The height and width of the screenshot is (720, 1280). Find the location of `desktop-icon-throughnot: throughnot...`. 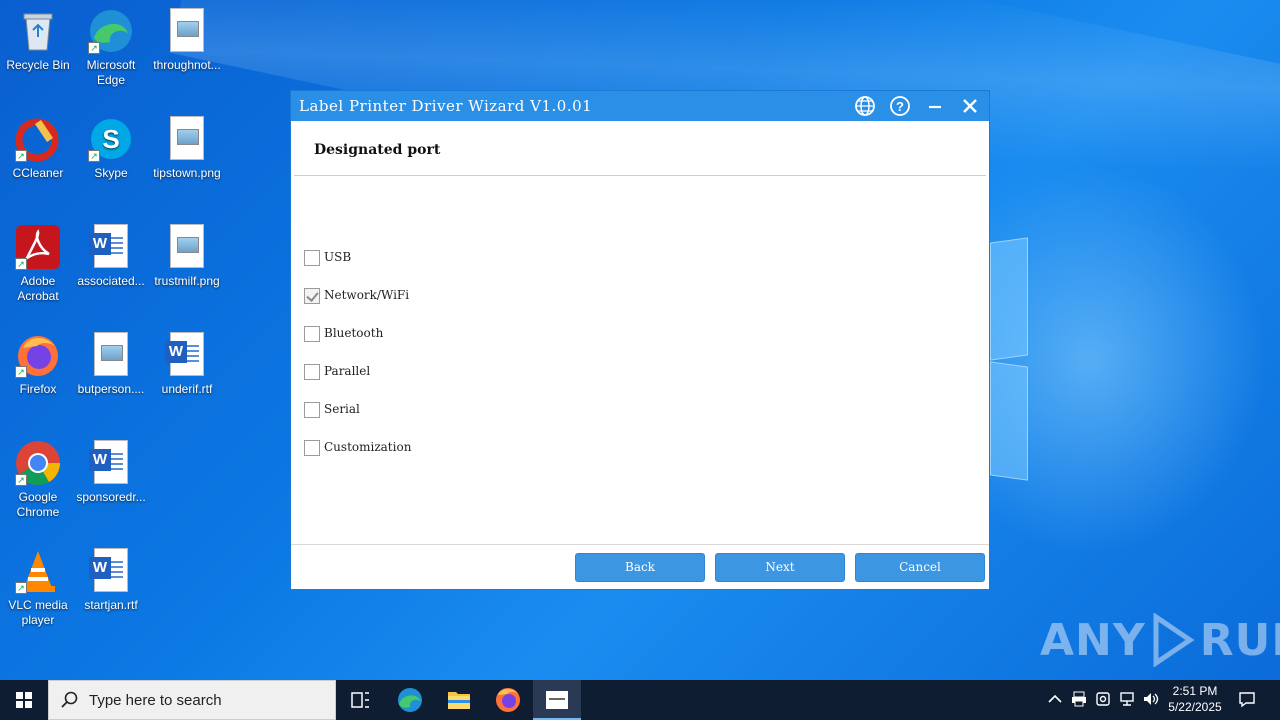

desktop-icon-throughnot: throughnot... is located at coordinates (187, 40).